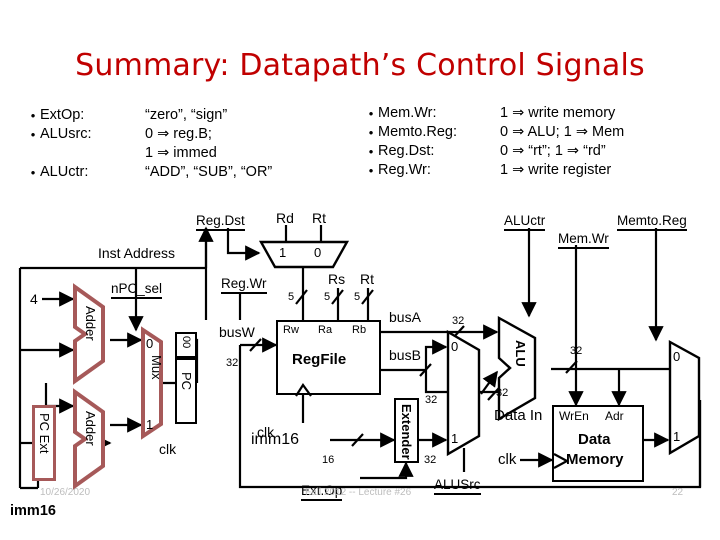  What do you see at coordinates (304, 254) in the screenshot?
I see `regdst-mux-shape` at bounding box center [304, 254].